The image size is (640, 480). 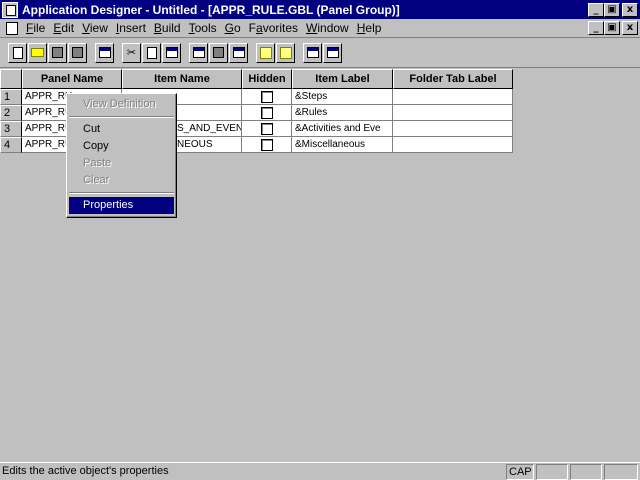 I want to click on scissors-icon: ✂, so click(x=131, y=53).